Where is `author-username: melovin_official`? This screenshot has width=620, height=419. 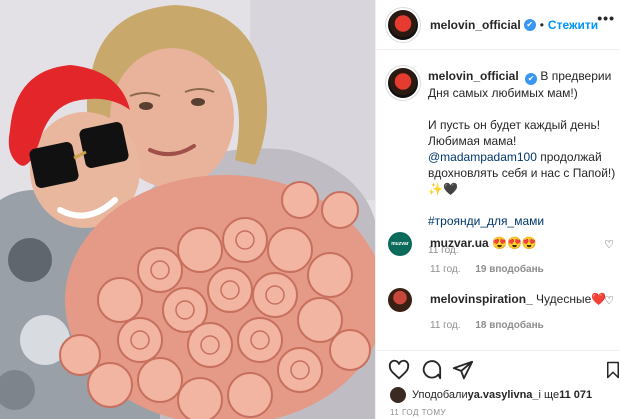 author-username: melovin_official is located at coordinates (475, 25).